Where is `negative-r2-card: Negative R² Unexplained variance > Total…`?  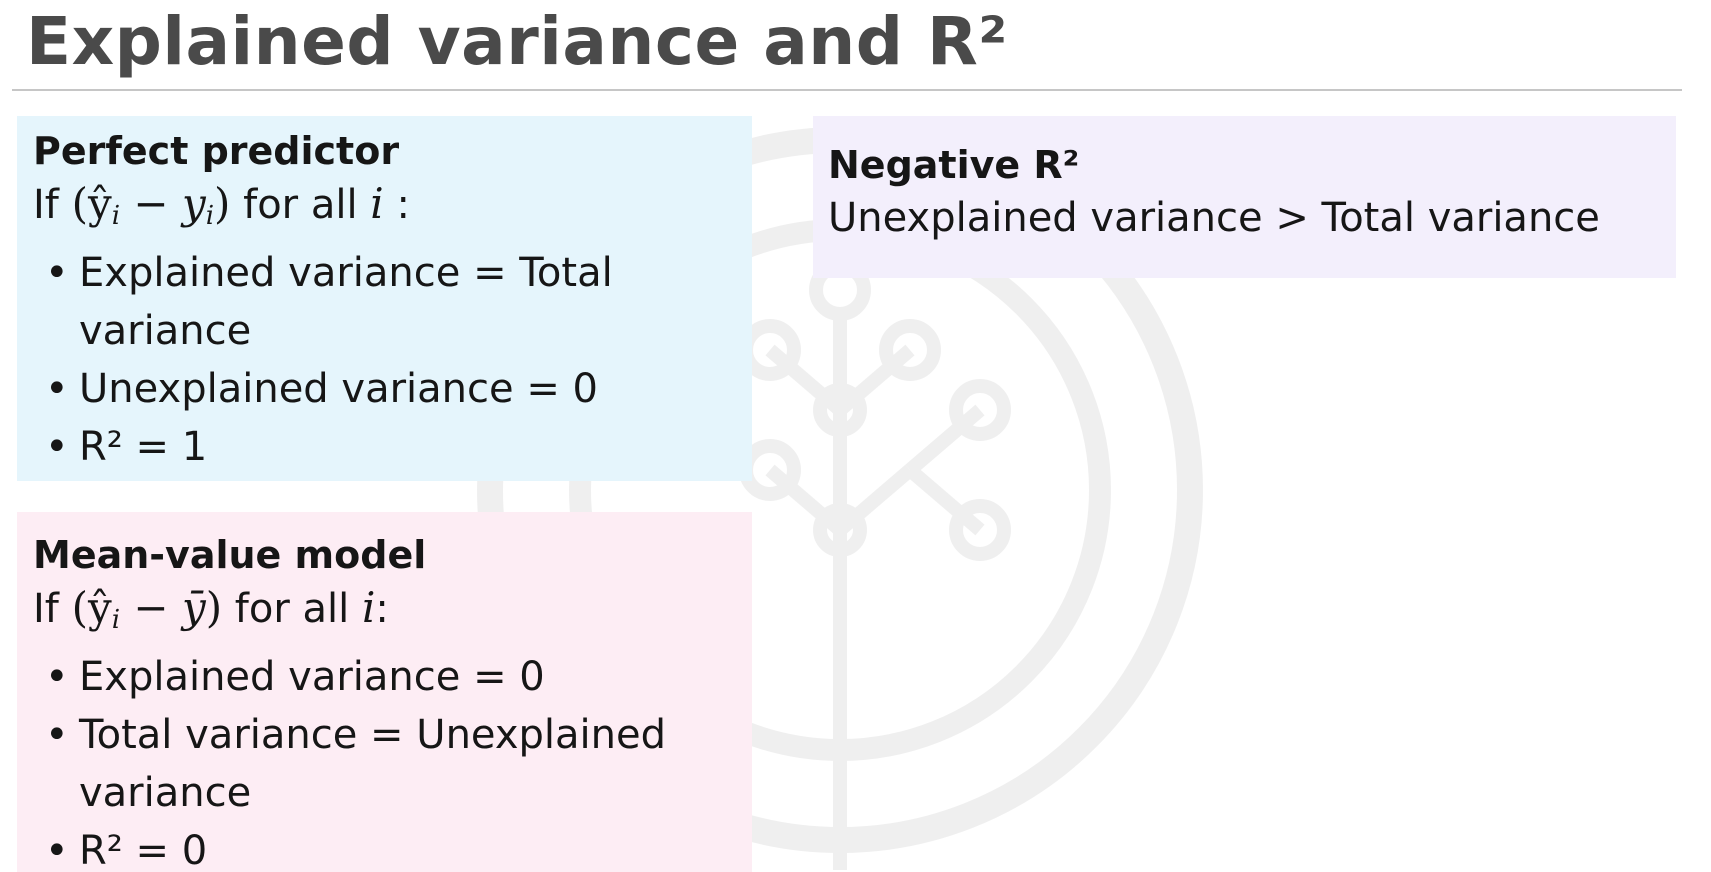
negative-r2-card: Negative R² Unexplained variance > Total… is located at coordinates (1244, 197).